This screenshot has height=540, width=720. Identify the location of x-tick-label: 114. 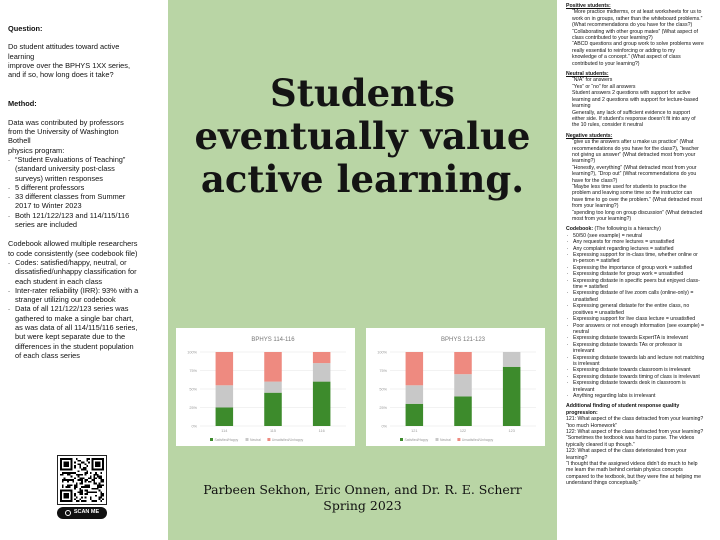
(224, 431).